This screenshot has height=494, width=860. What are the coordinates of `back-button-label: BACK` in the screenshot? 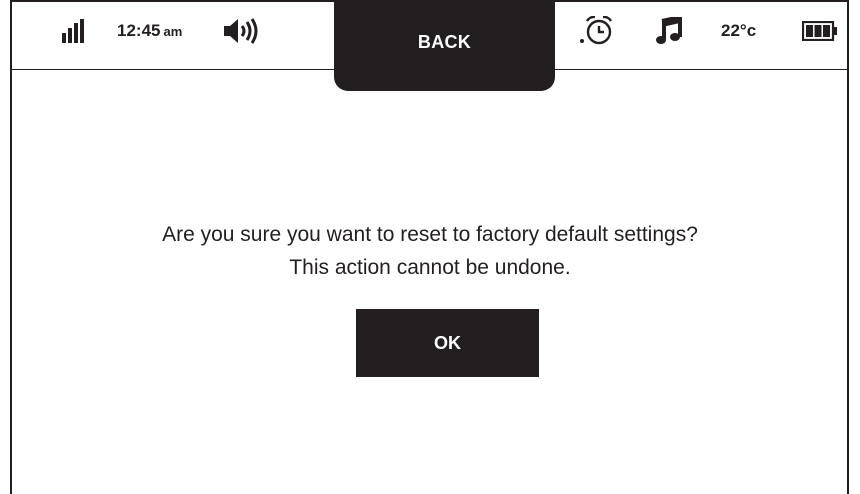 It's located at (444, 42).